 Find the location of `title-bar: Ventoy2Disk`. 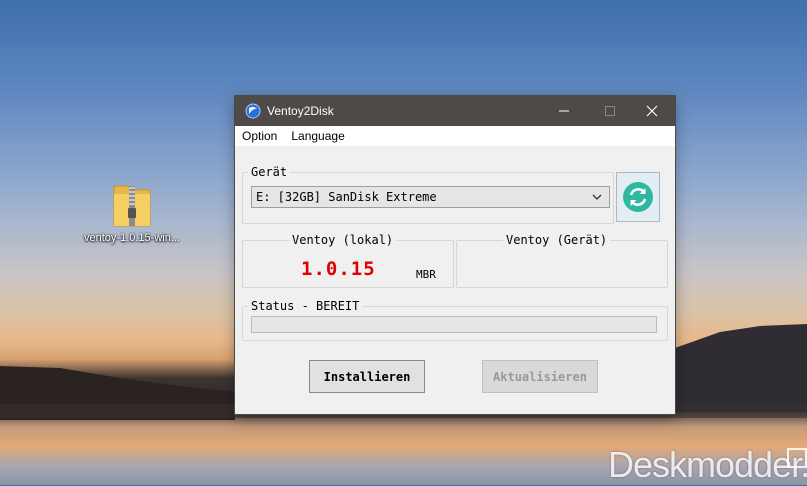

title-bar: Ventoy2Disk is located at coordinates (455, 111).